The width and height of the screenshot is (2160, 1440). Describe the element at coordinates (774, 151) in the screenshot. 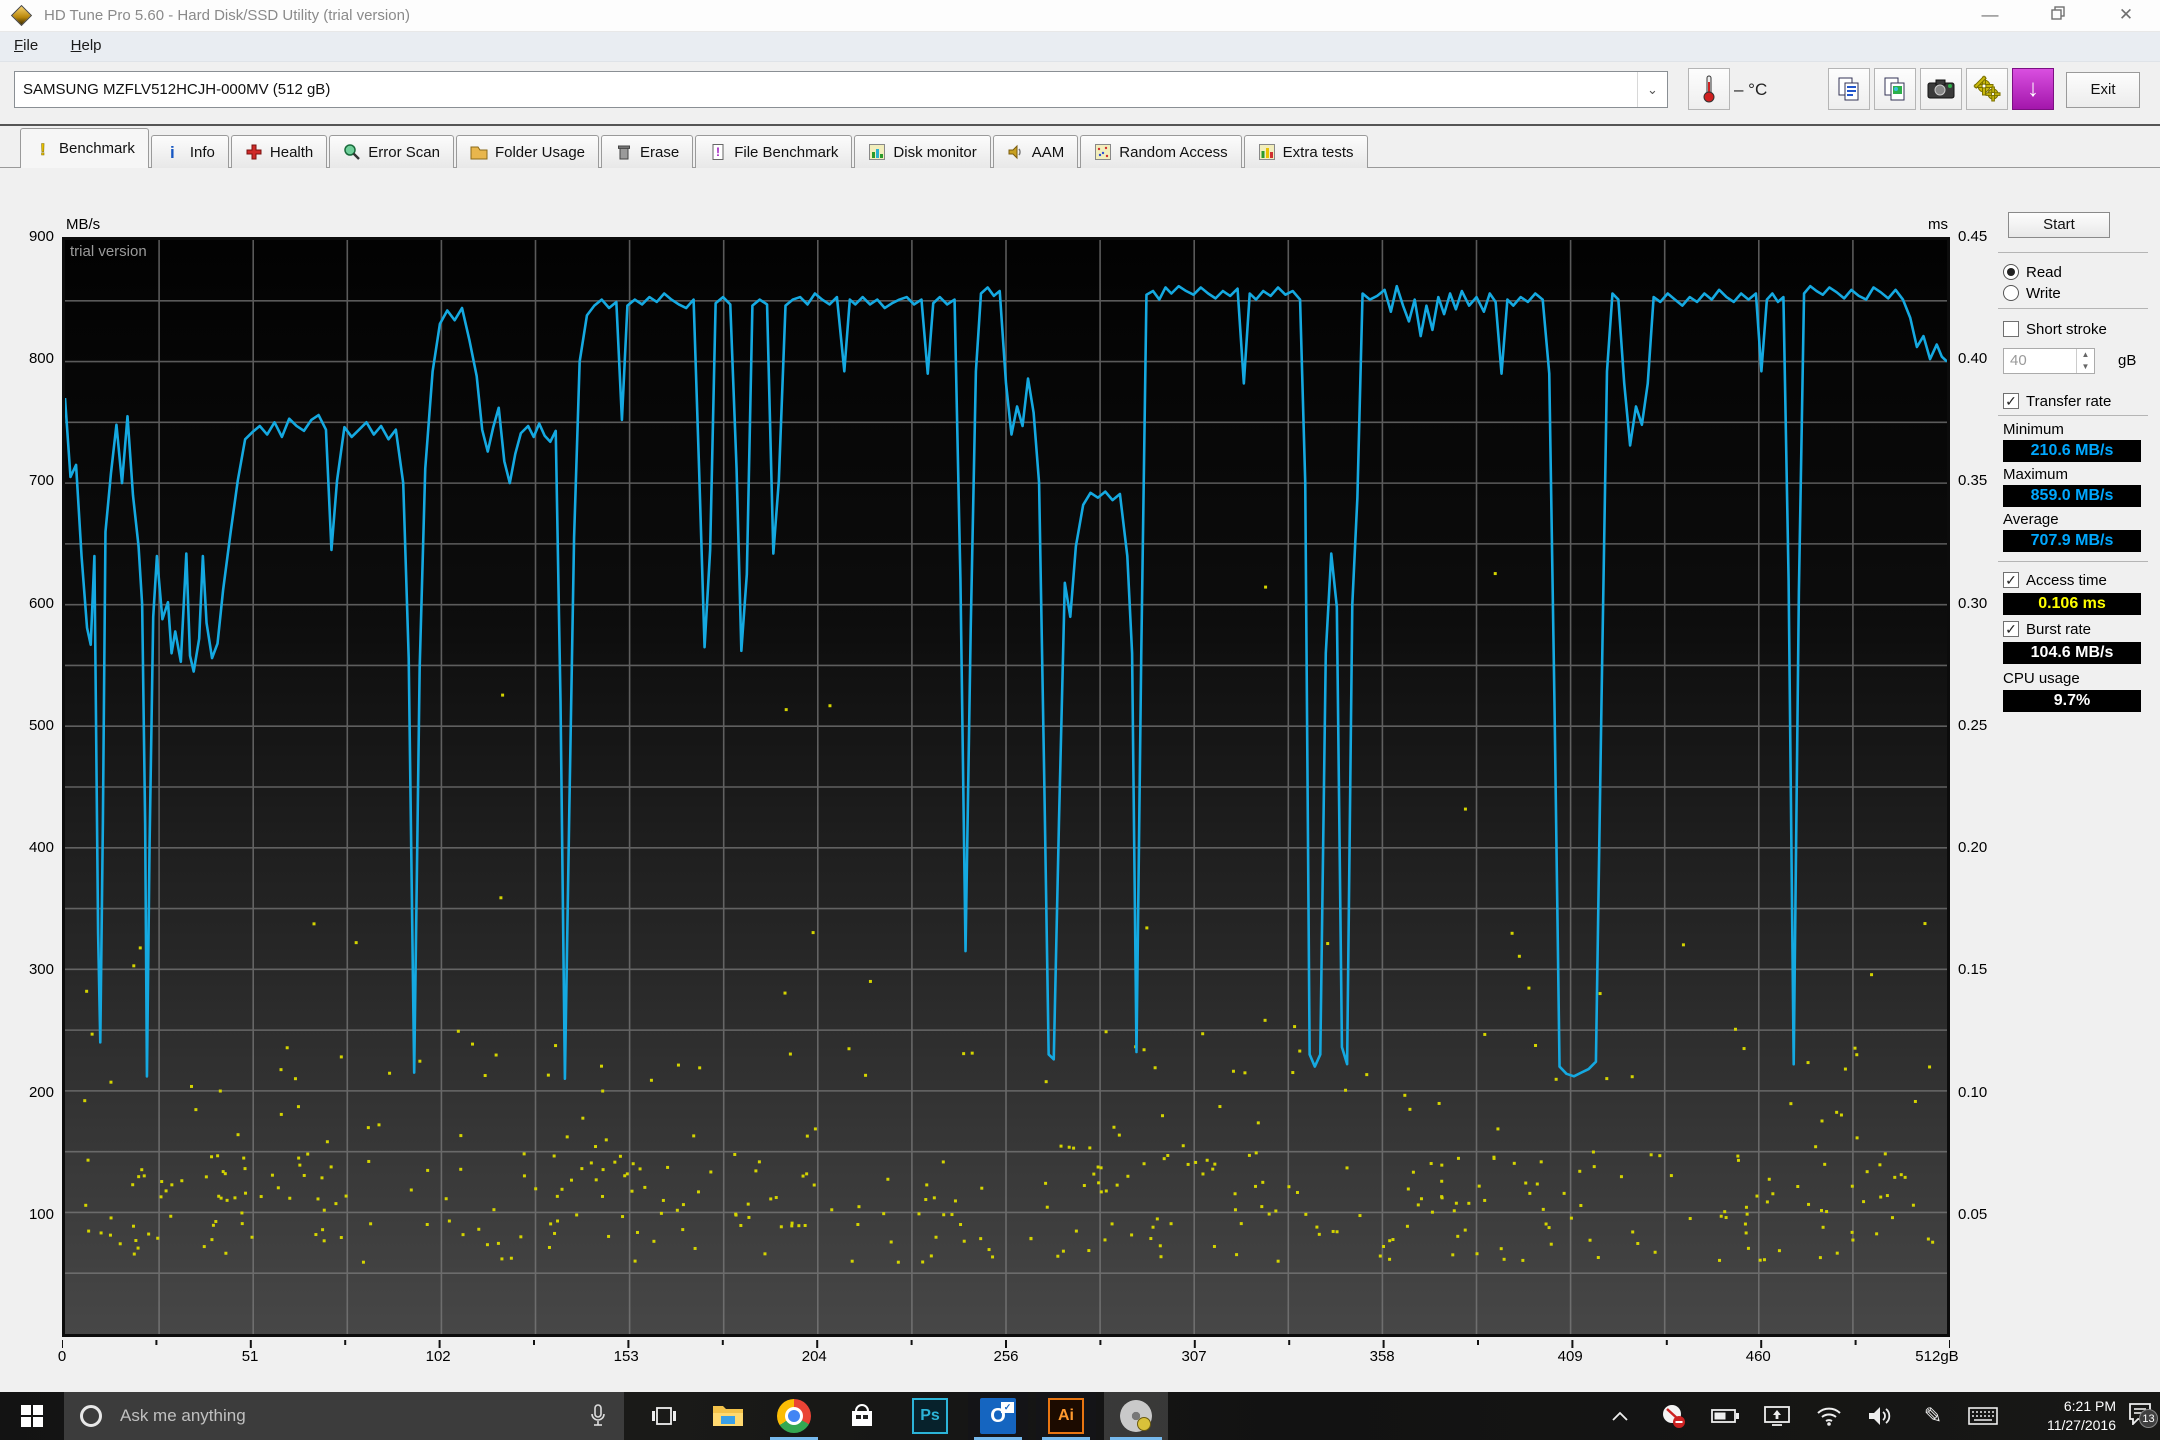

I see `tab-file-benchmark: ! File Benchmark` at that location.